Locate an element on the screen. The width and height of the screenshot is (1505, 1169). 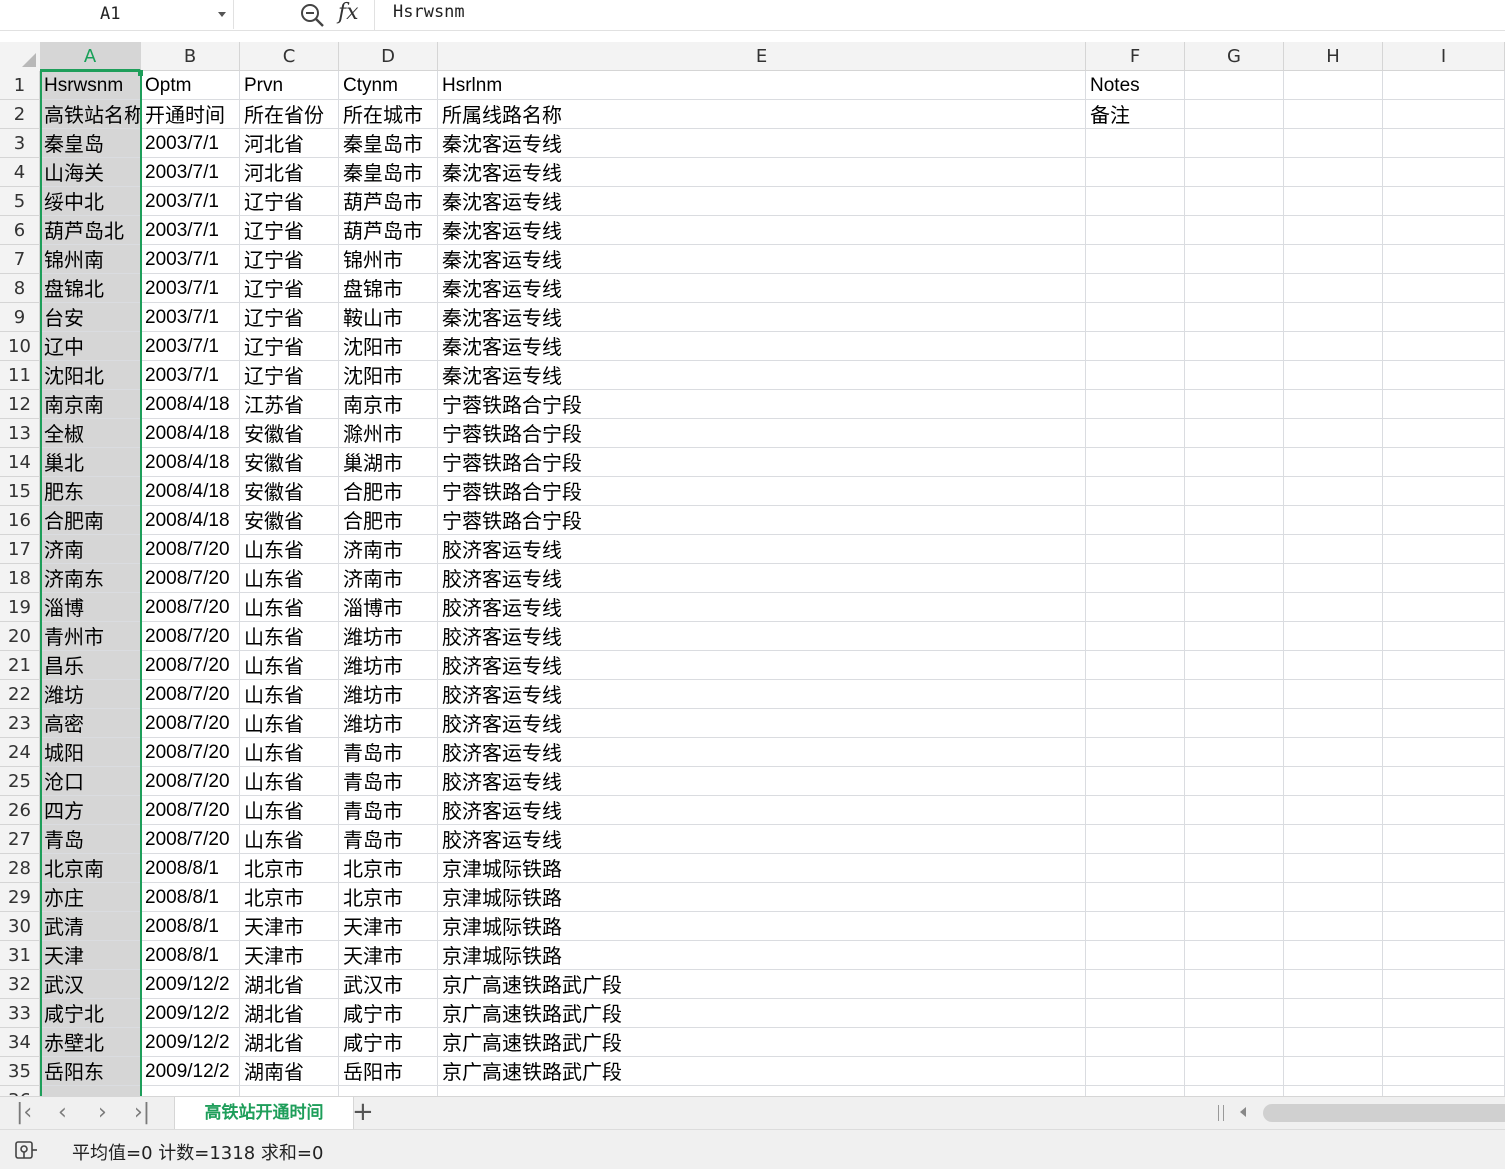
cell: 淄博 is located at coordinates (90, 607).